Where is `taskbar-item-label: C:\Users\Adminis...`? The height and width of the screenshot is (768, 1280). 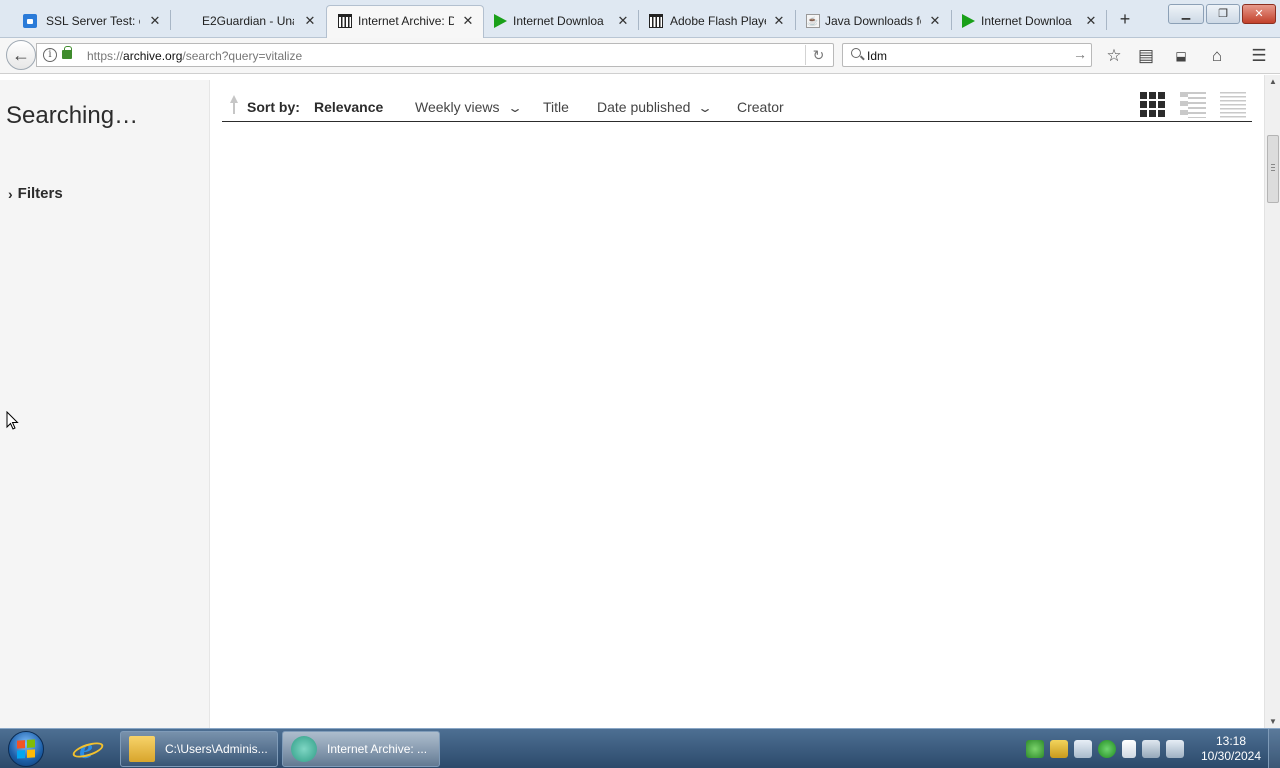 taskbar-item-label: C:\Users\Adminis... is located at coordinates (216, 749).